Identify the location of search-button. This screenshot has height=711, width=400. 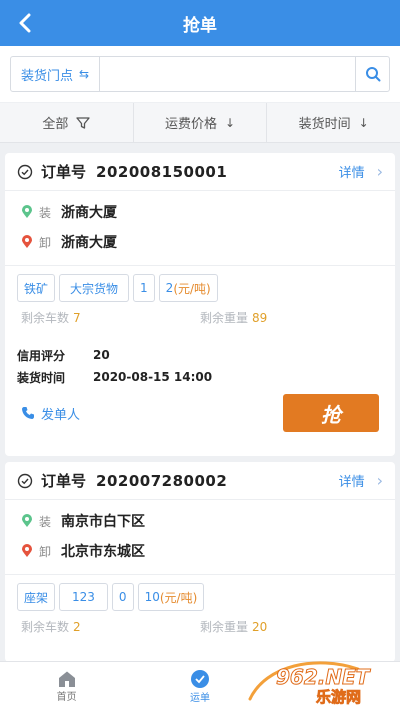
(372, 74).